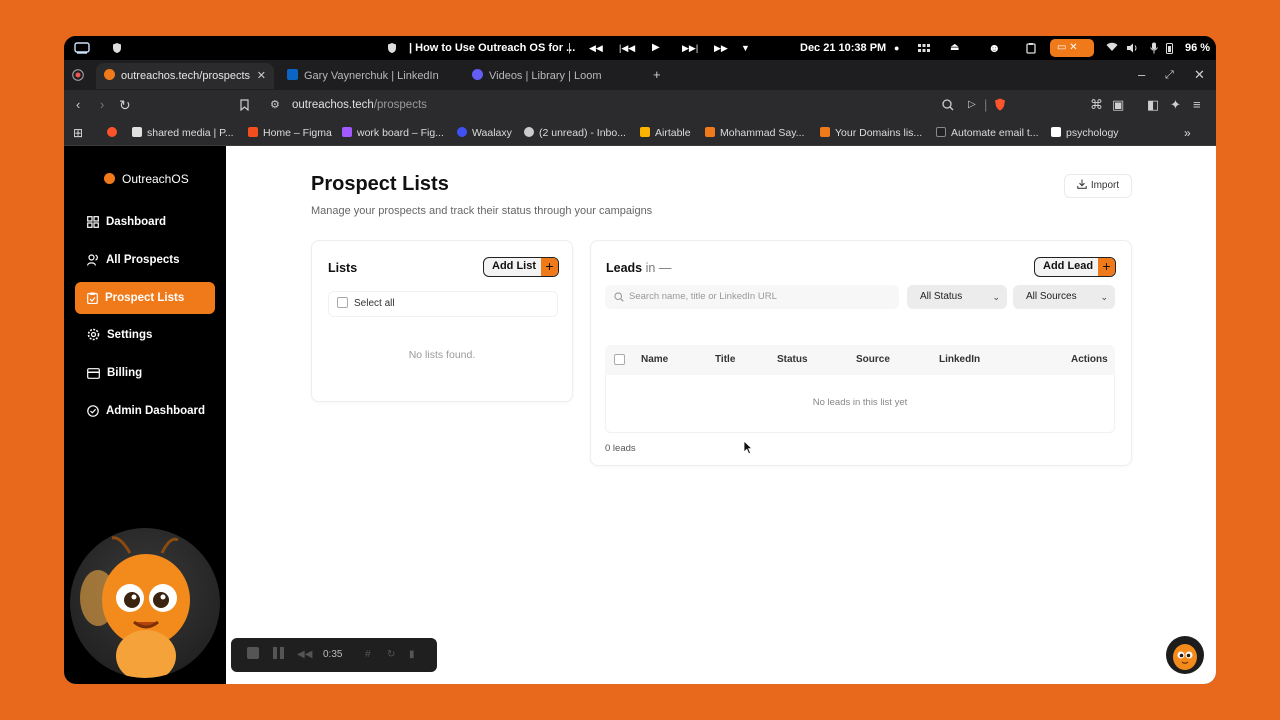 The width and height of the screenshot is (1280, 720). I want to click on next-icon: ▶▶|, so click(690, 48).